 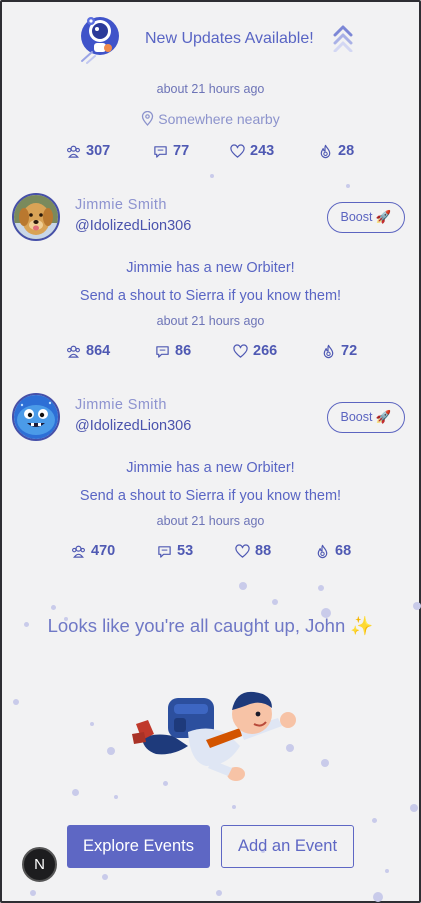 What do you see at coordinates (148, 118) in the screenshot?
I see `map-pin-icon` at bounding box center [148, 118].